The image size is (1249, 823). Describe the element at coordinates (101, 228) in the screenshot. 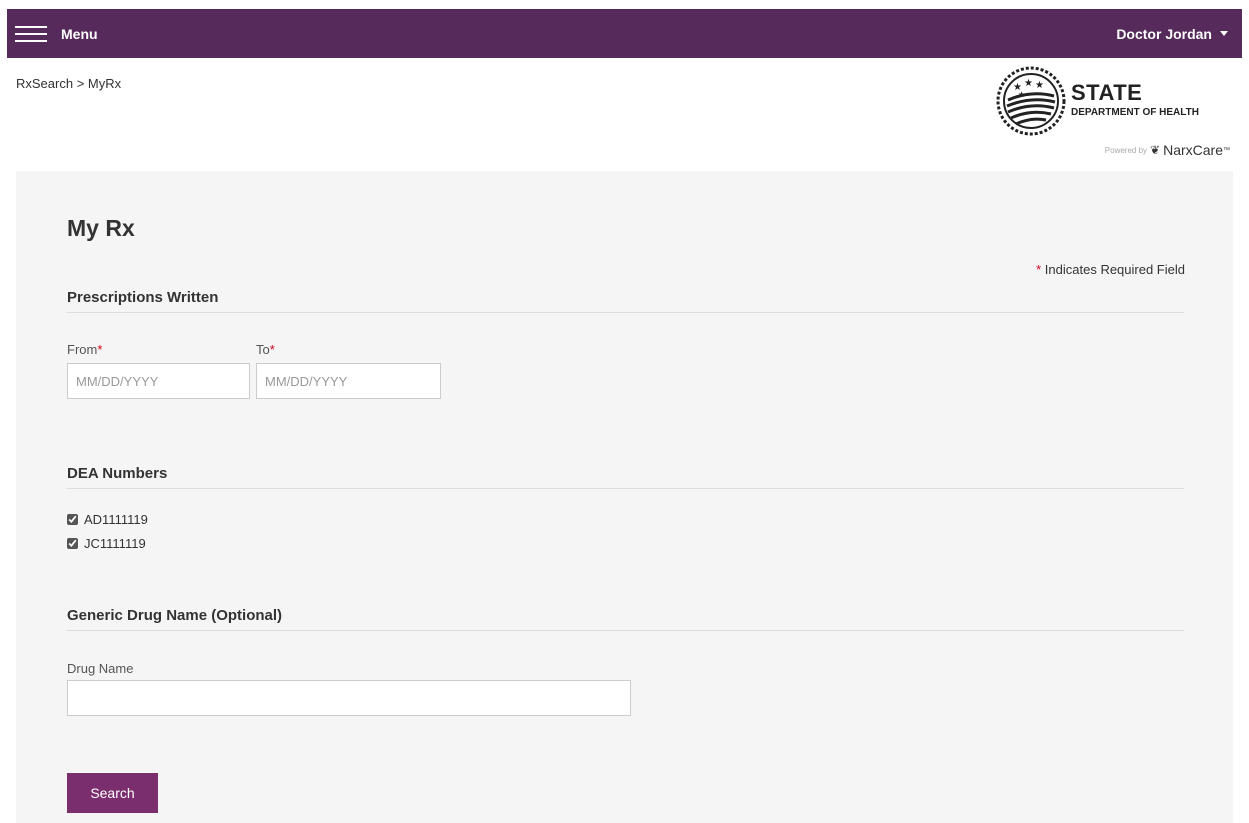

I see `page-title: My Rx` at that location.